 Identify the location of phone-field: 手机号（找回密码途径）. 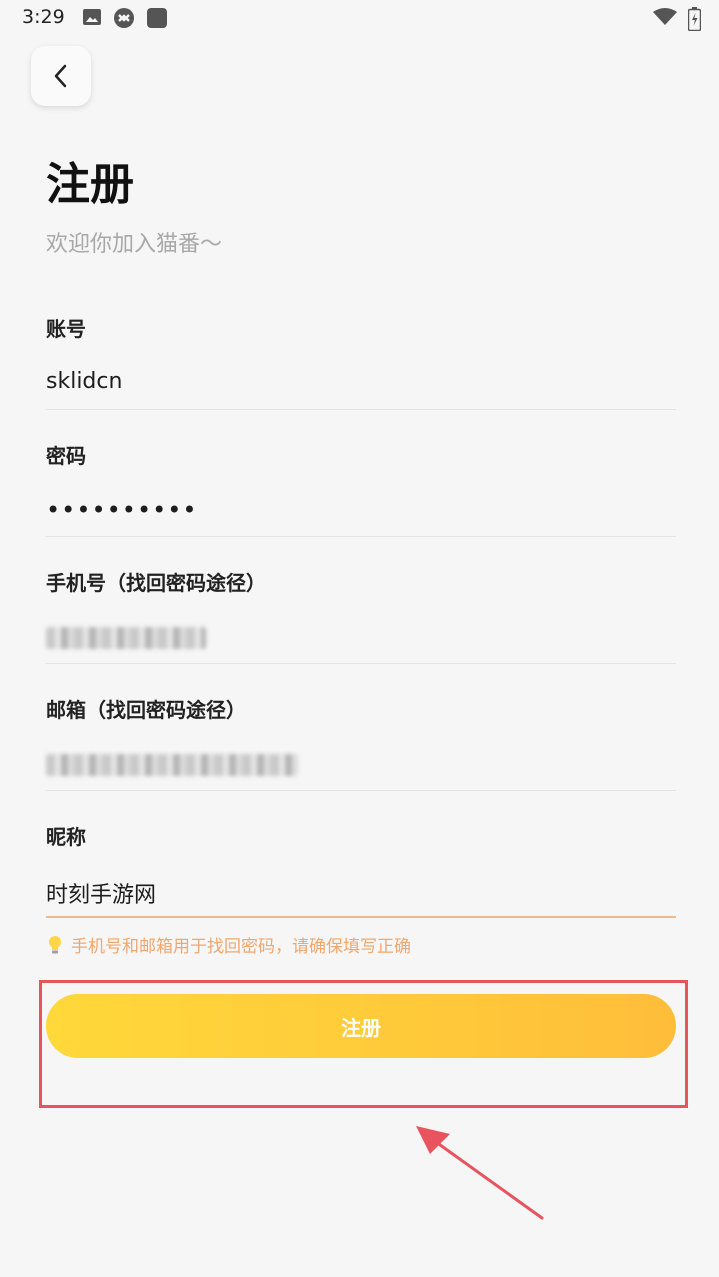
(361, 615).